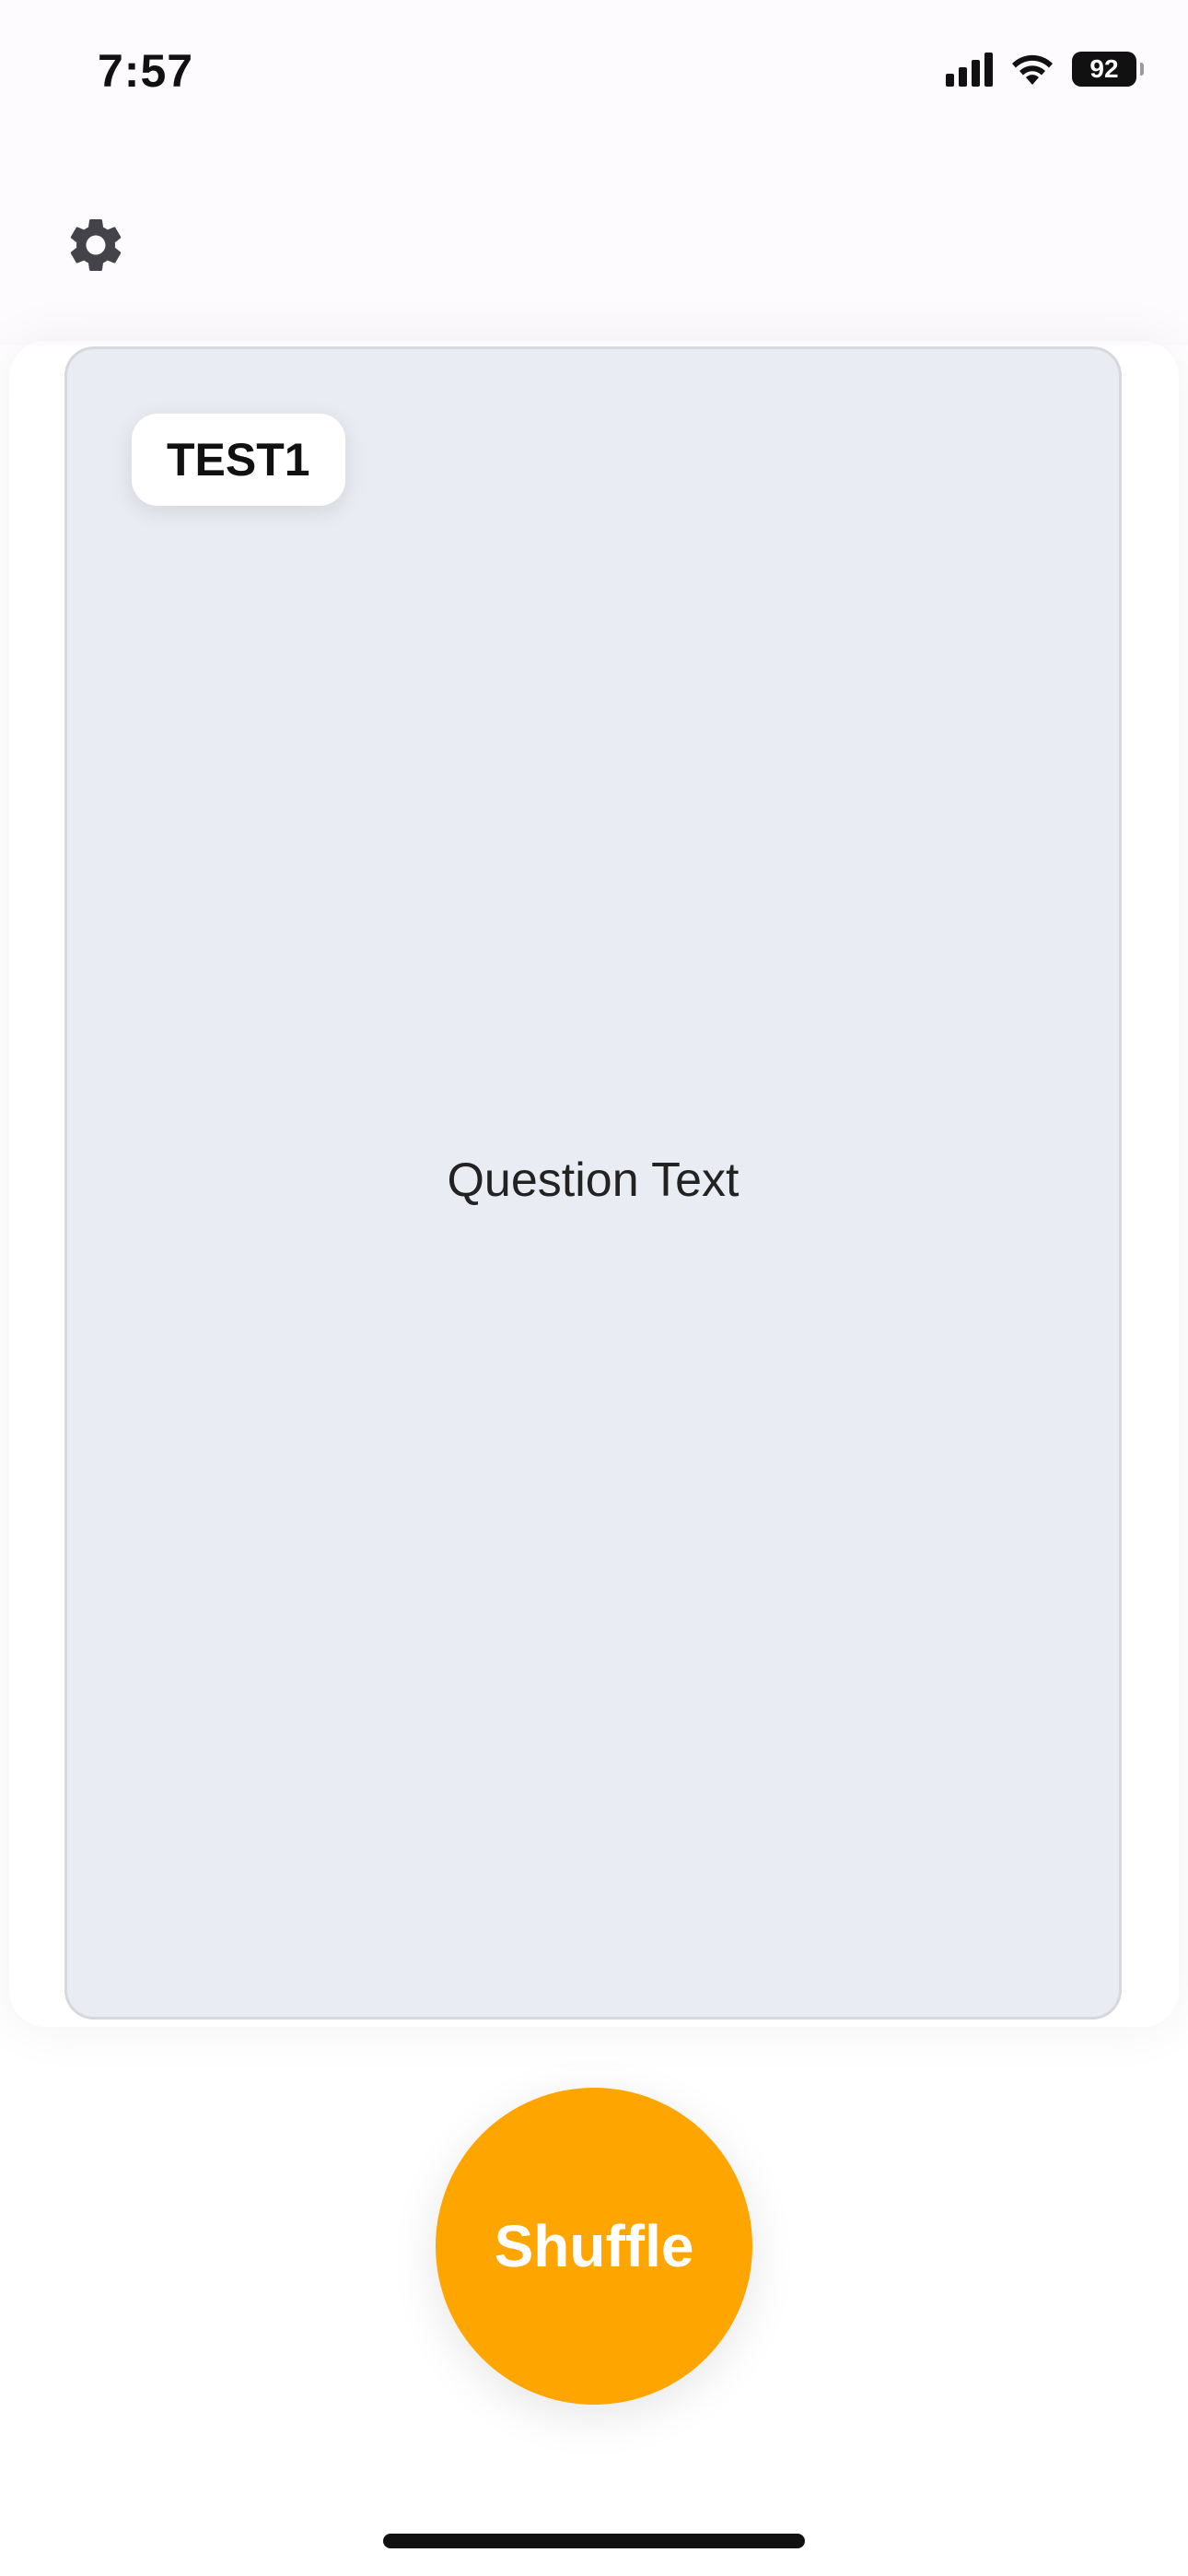 Image resolution: width=1188 pixels, height=2576 pixels. What do you see at coordinates (239, 460) in the screenshot?
I see `category-tag: TEST1` at bounding box center [239, 460].